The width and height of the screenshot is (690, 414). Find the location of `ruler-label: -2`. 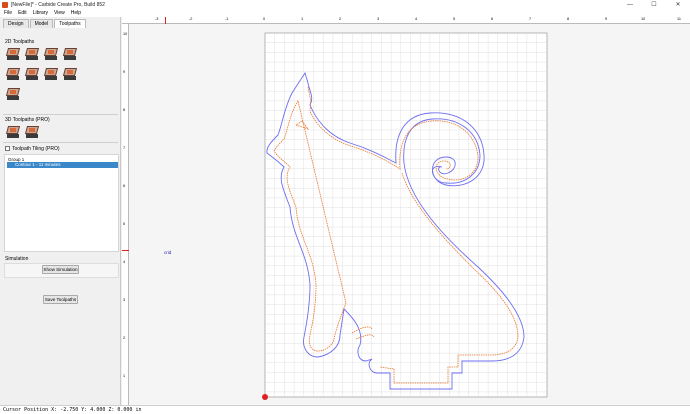

ruler-label: -2 is located at coordinates (191, 19).